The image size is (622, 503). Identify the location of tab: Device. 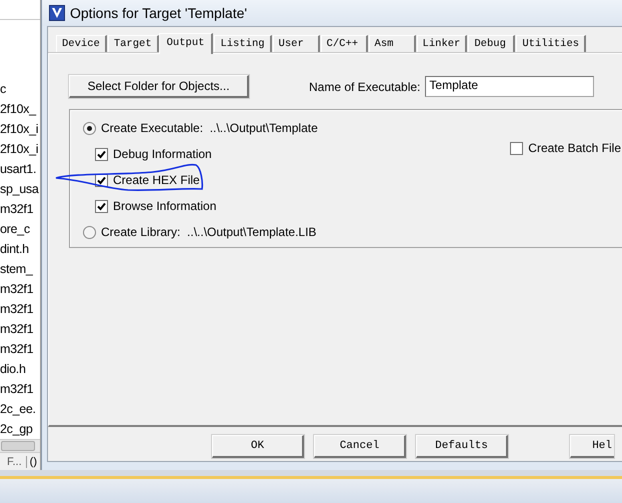
(81, 44).